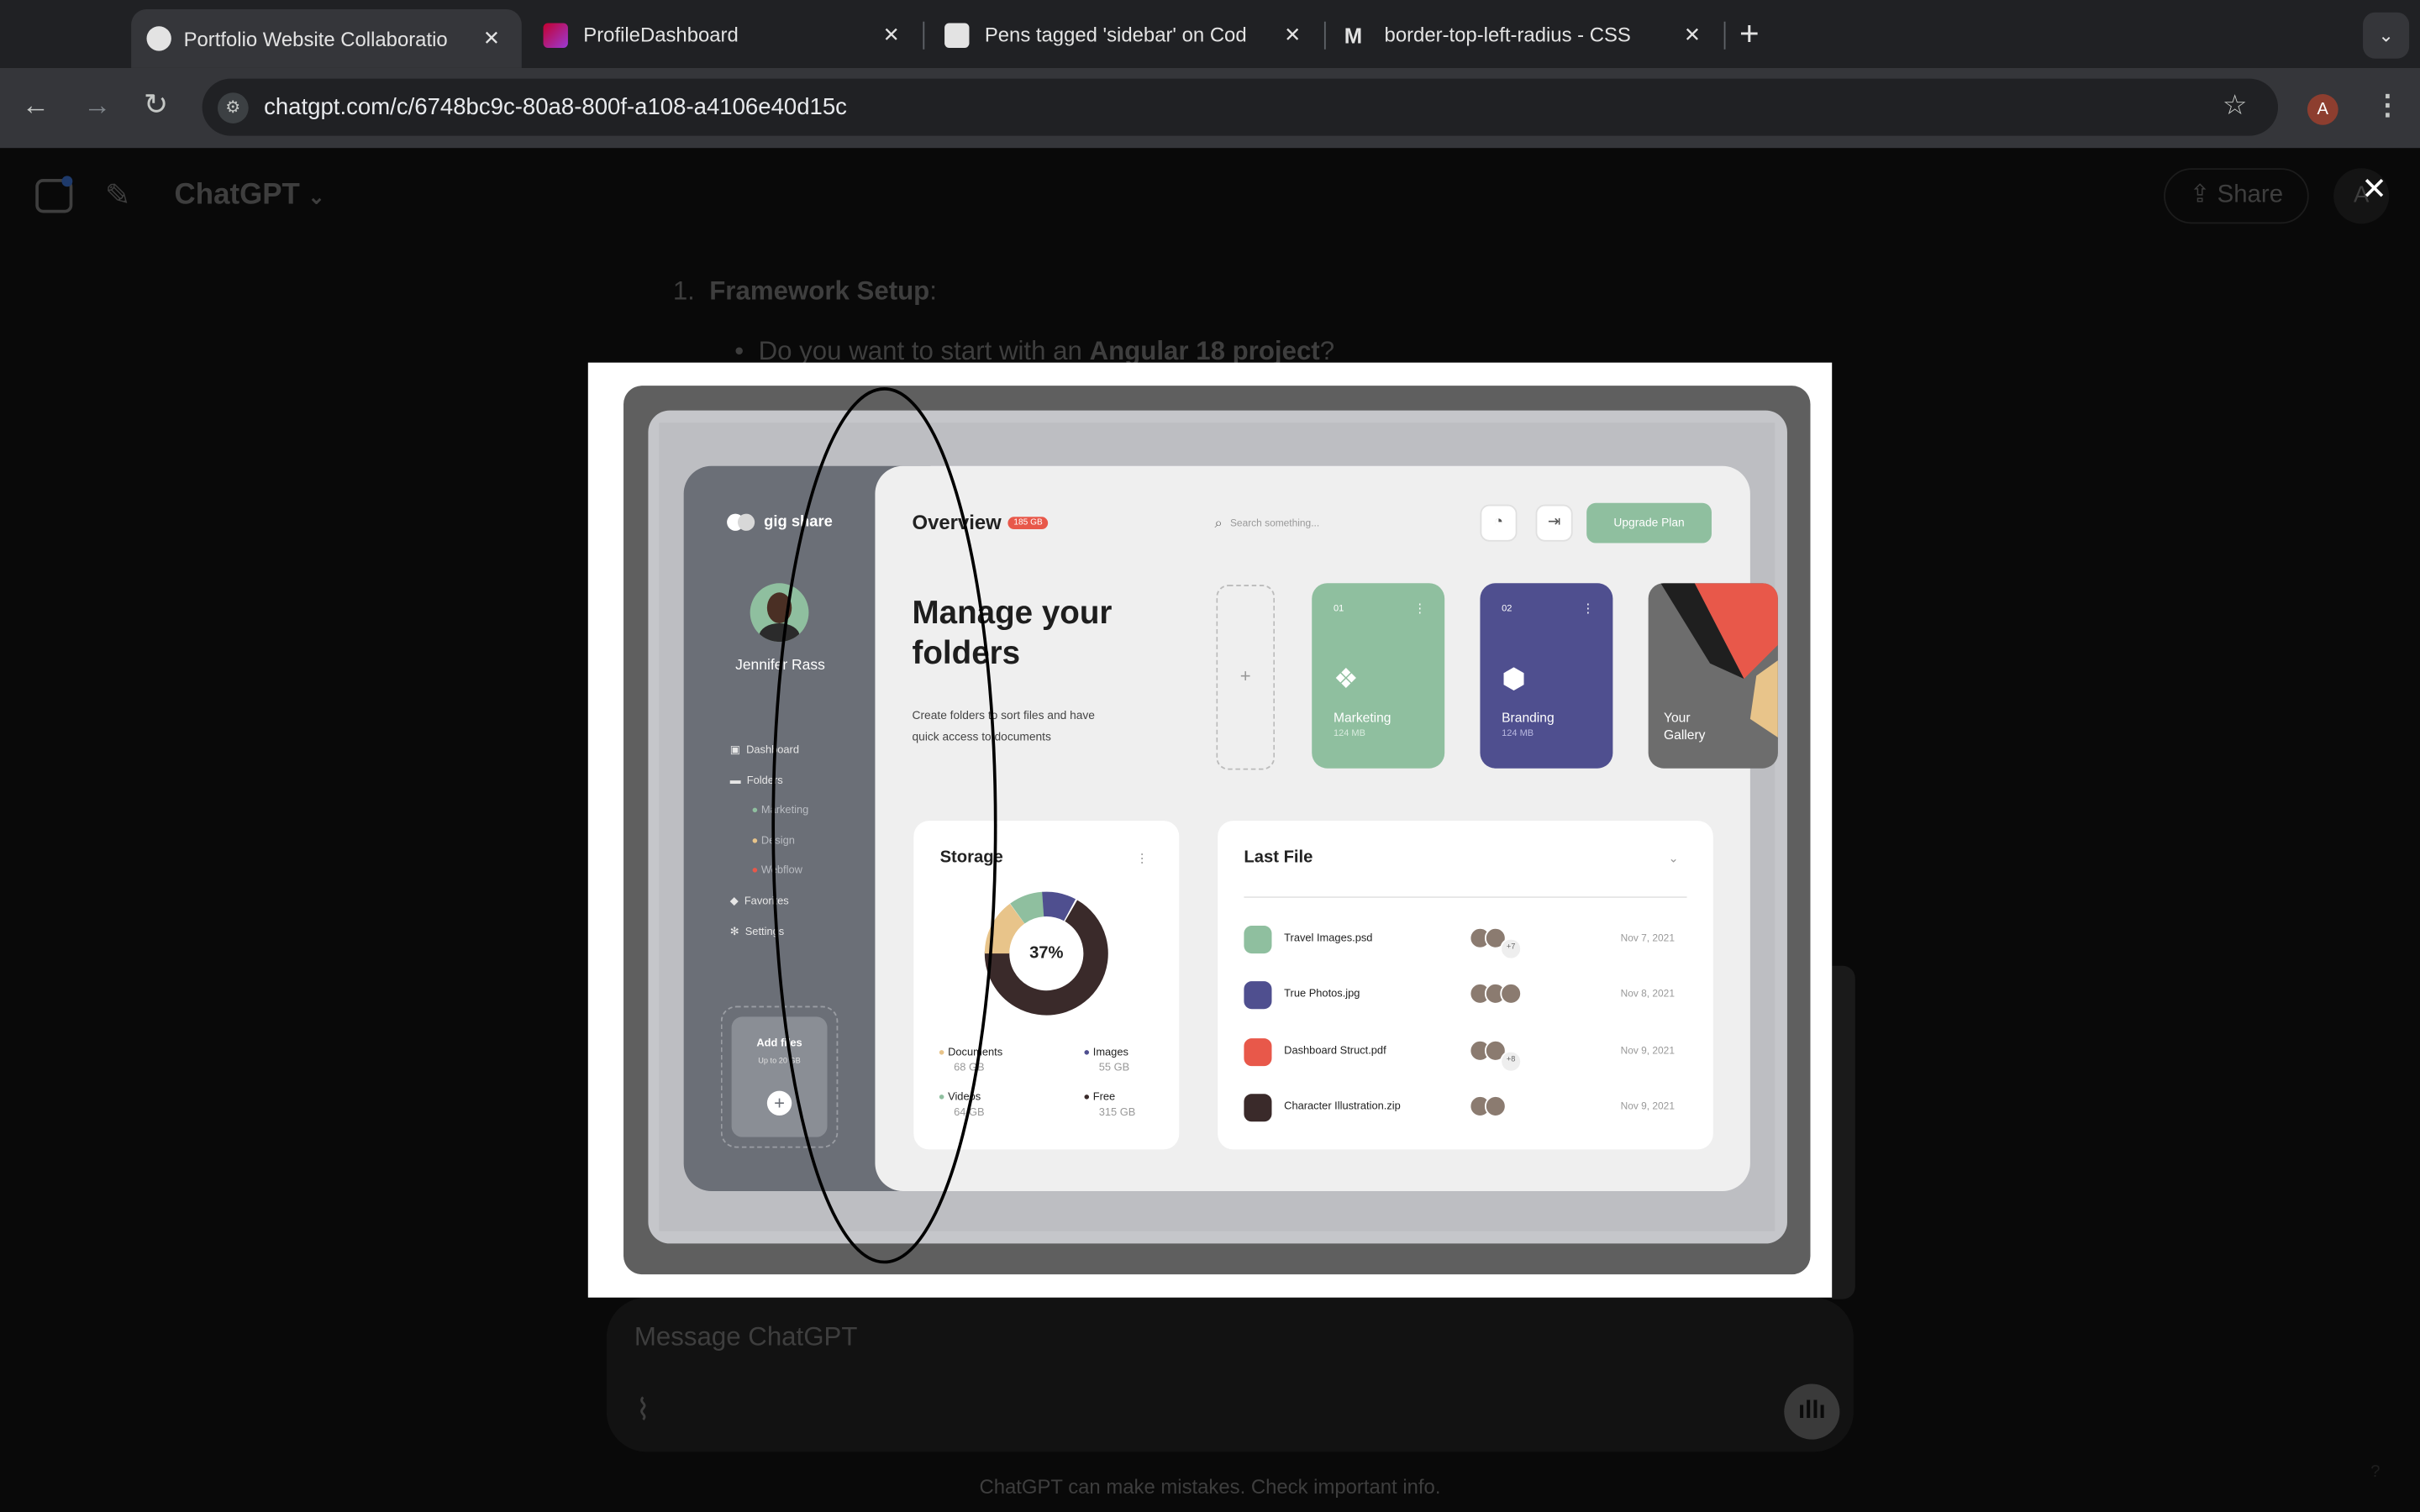 The height and width of the screenshot is (1512, 2420). Describe the element at coordinates (1526, 35) in the screenshot. I see `tab-mdn: M border-top-left-radius - CSS ✕` at that location.